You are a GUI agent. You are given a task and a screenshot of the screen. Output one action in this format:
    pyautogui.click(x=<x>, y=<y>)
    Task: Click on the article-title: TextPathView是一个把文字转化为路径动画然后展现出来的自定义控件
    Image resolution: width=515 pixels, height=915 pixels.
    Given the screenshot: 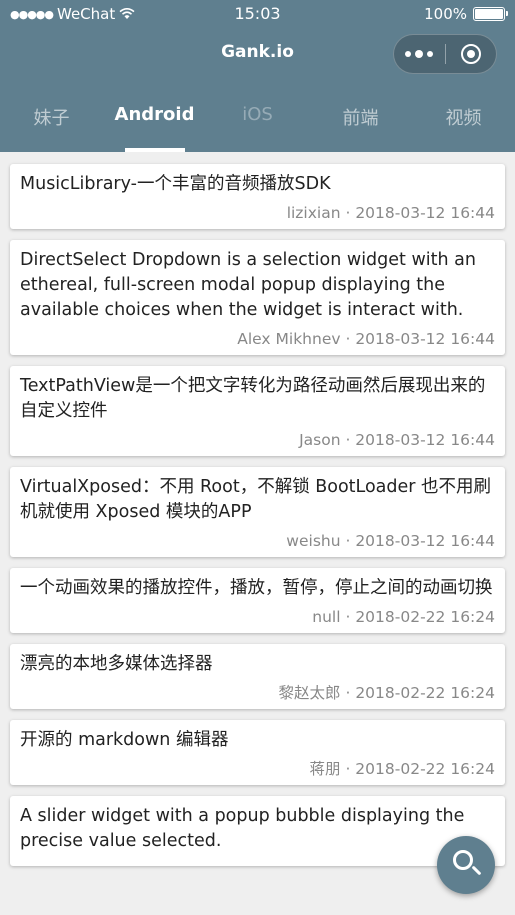 What is the action you would take?
    pyautogui.click(x=253, y=398)
    